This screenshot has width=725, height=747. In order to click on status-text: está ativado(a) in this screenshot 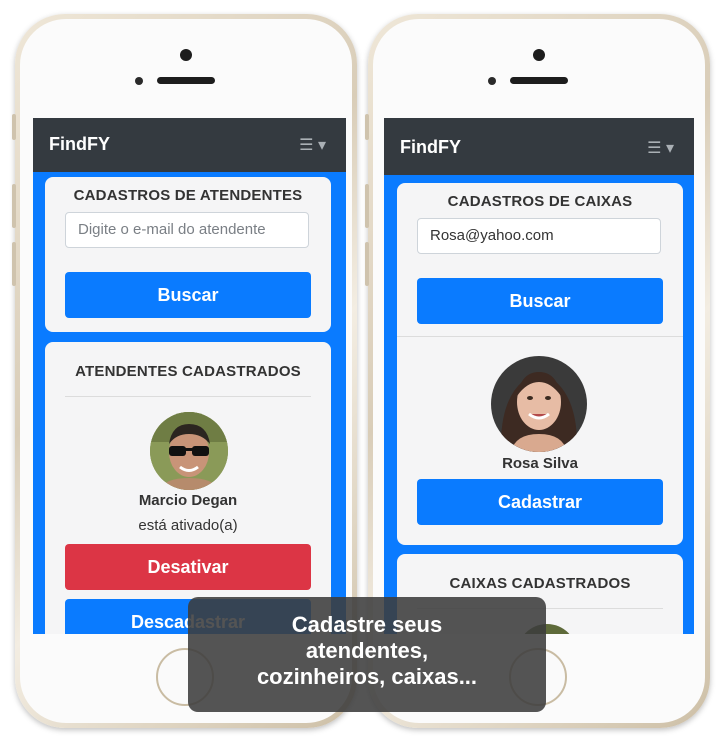, I will do `click(188, 525)`.